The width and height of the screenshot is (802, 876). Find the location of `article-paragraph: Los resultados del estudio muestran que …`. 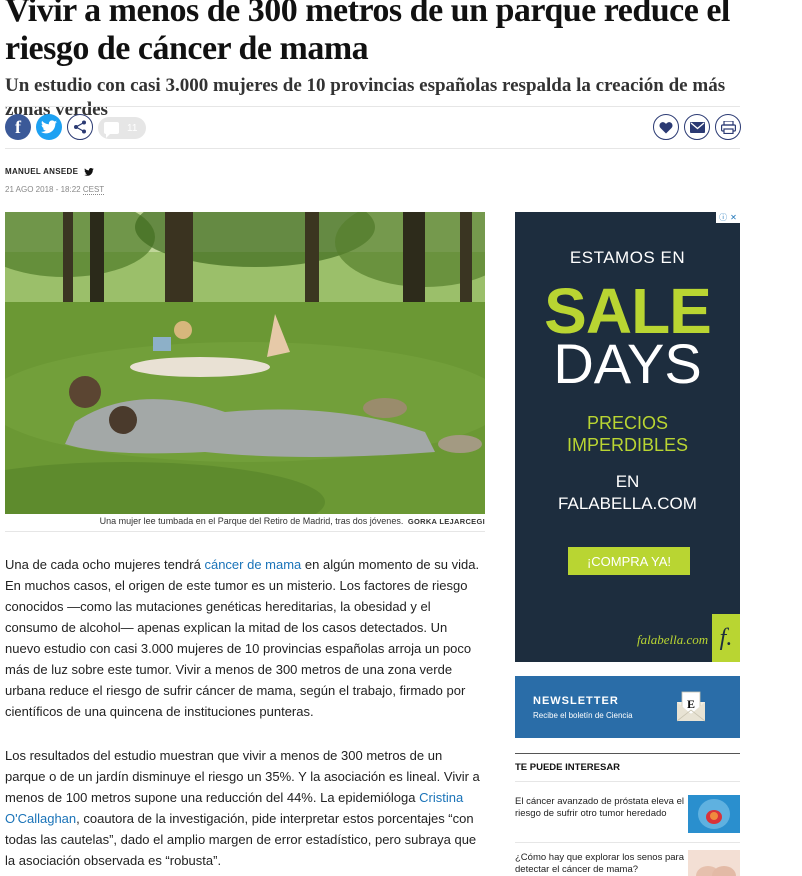

article-paragraph: Los resultados del estudio muestran que … is located at coordinates (242, 808).